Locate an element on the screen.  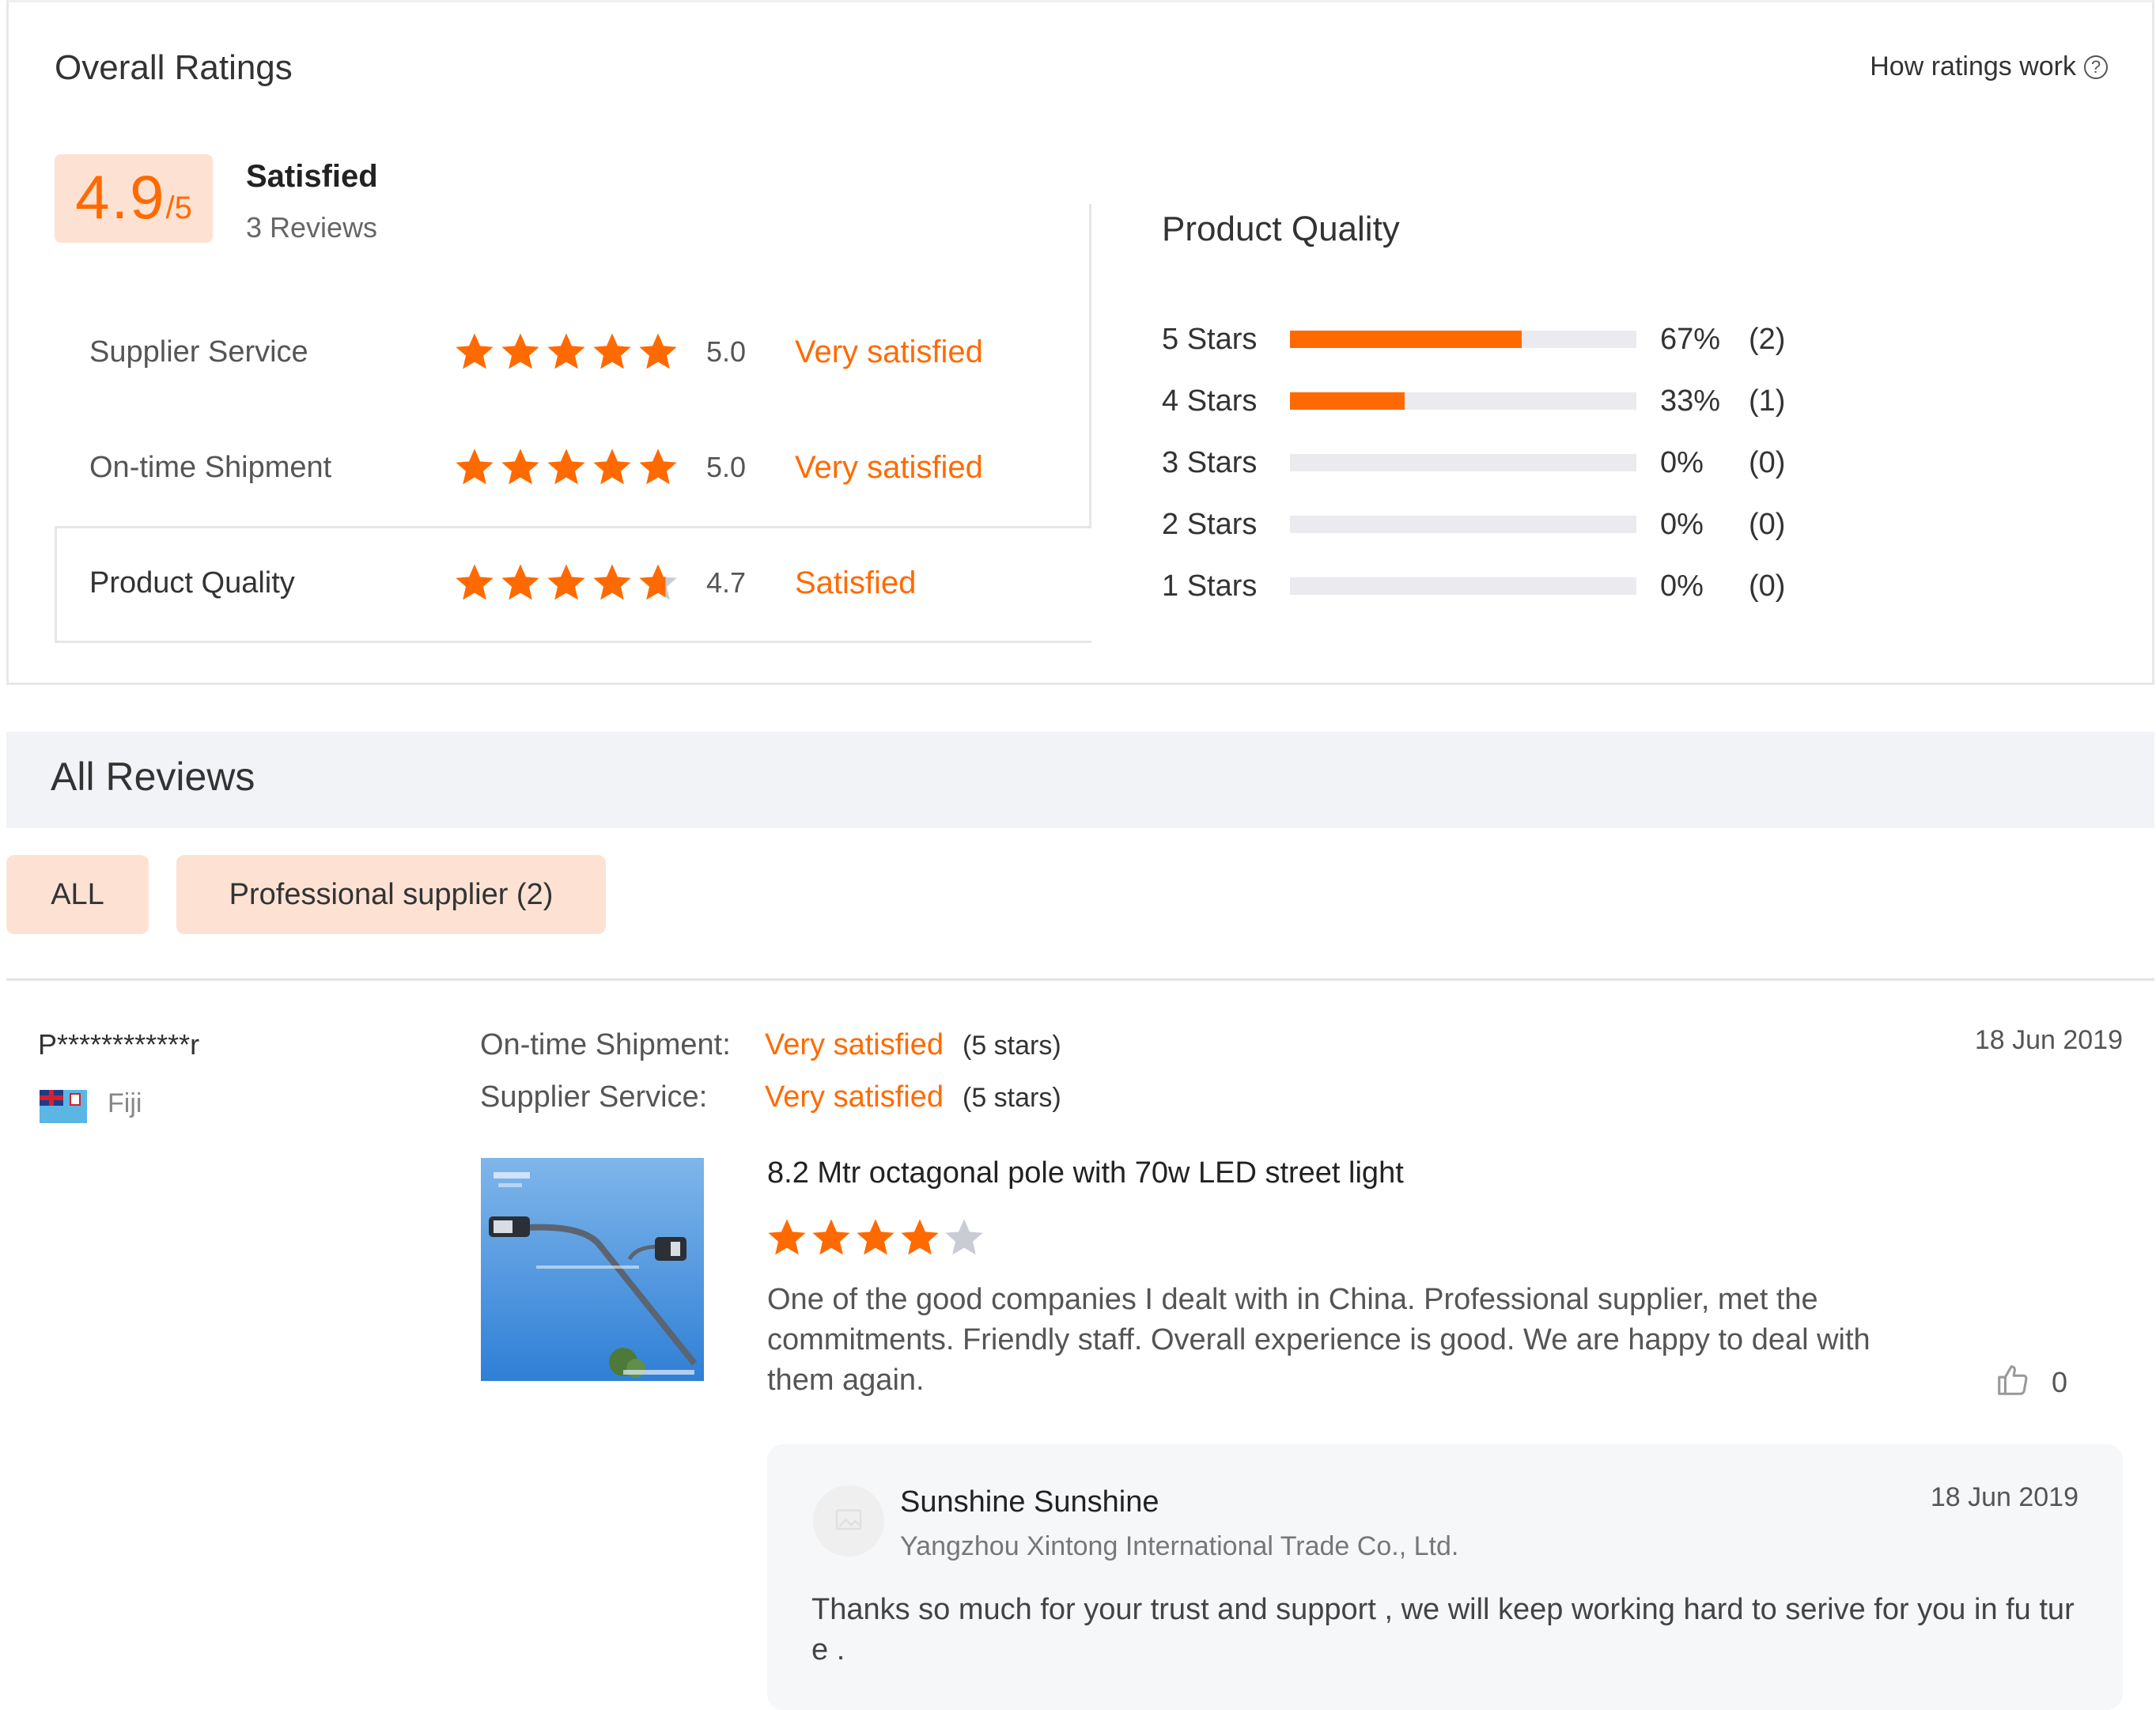
filter-professional-supplier-button: Professional supplier (2) is located at coordinates (391, 894).